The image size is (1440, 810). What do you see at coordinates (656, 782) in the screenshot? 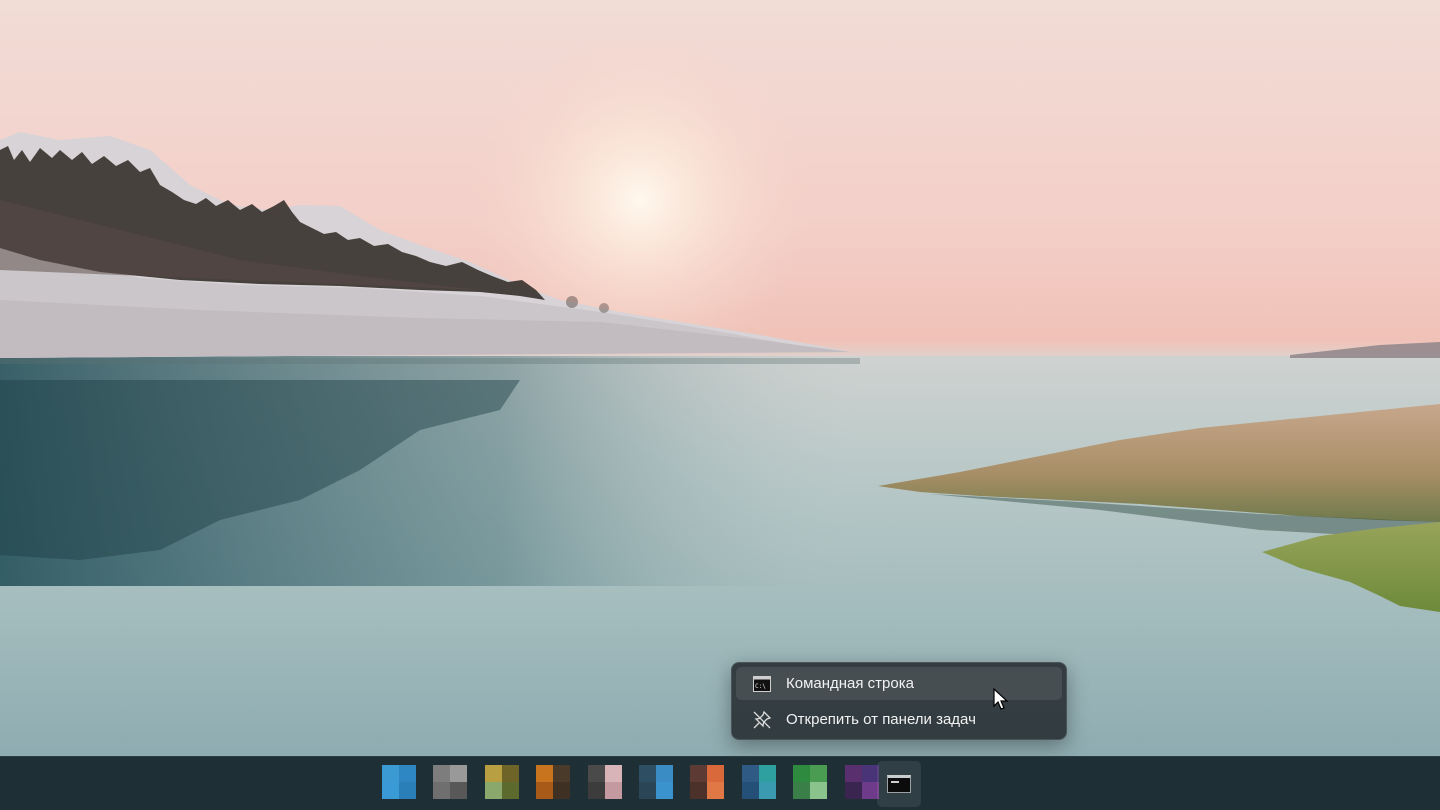
I see `taskbar-app-6-icon` at bounding box center [656, 782].